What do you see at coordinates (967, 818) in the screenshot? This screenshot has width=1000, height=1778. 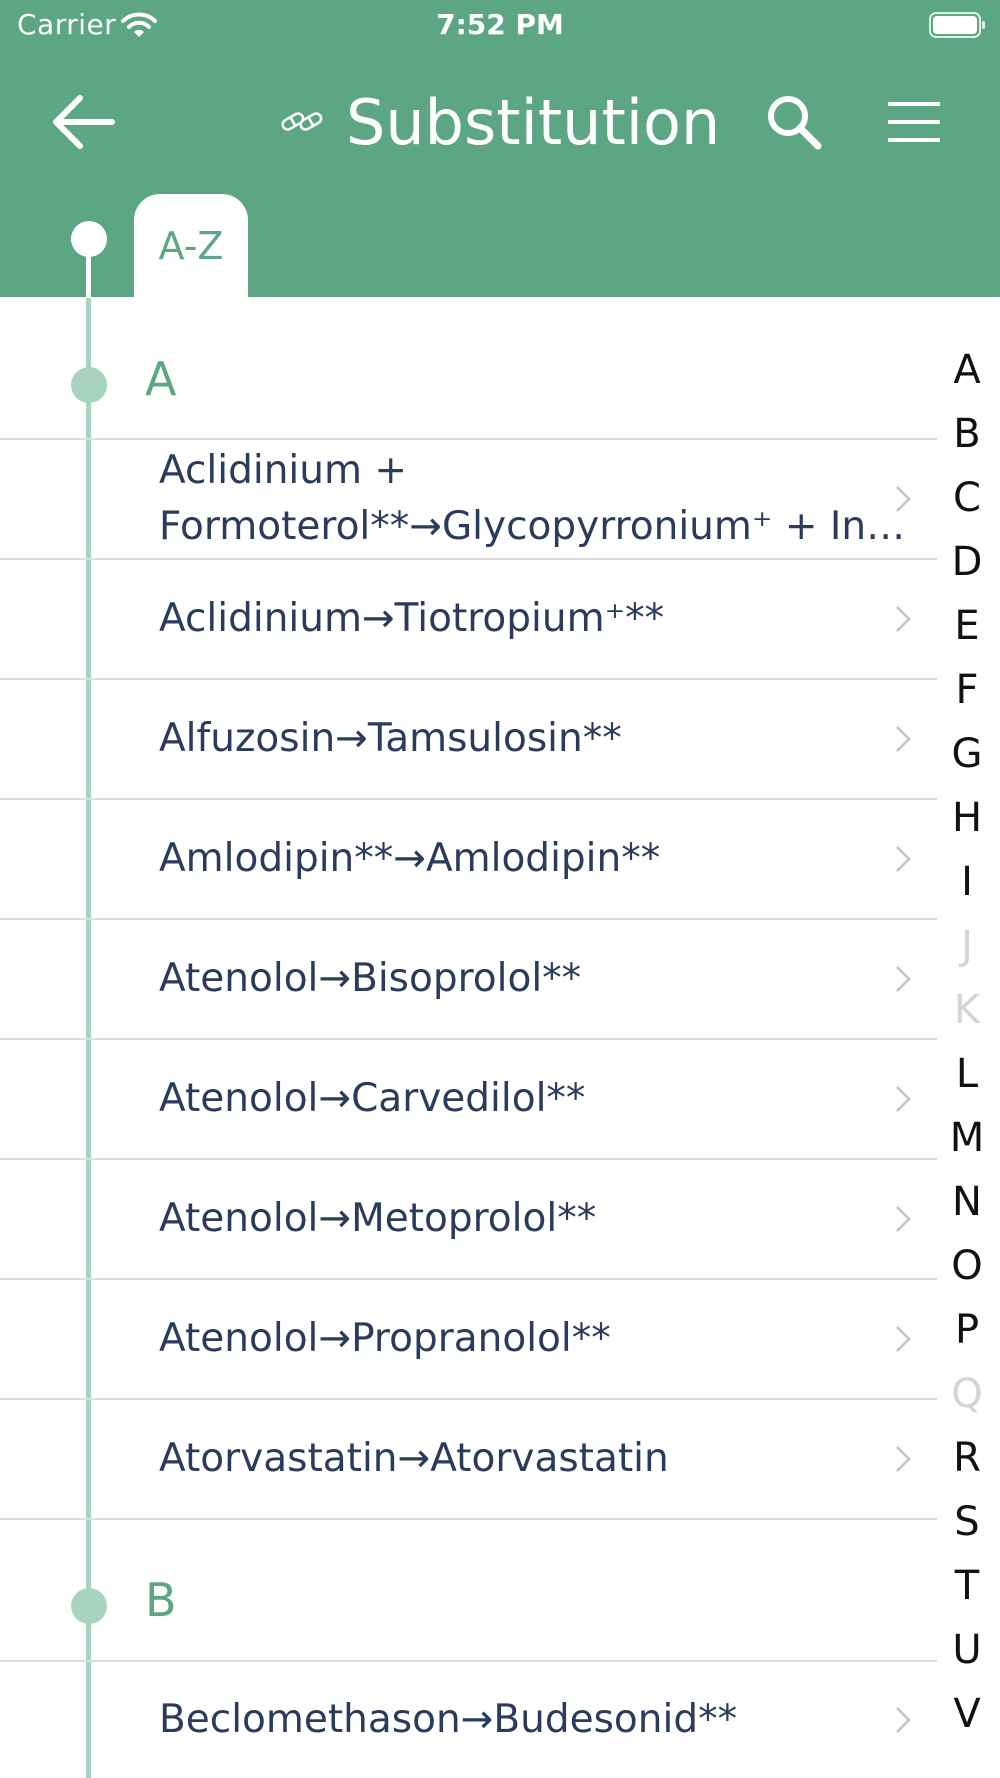 I see `index-letter-h: H` at bounding box center [967, 818].